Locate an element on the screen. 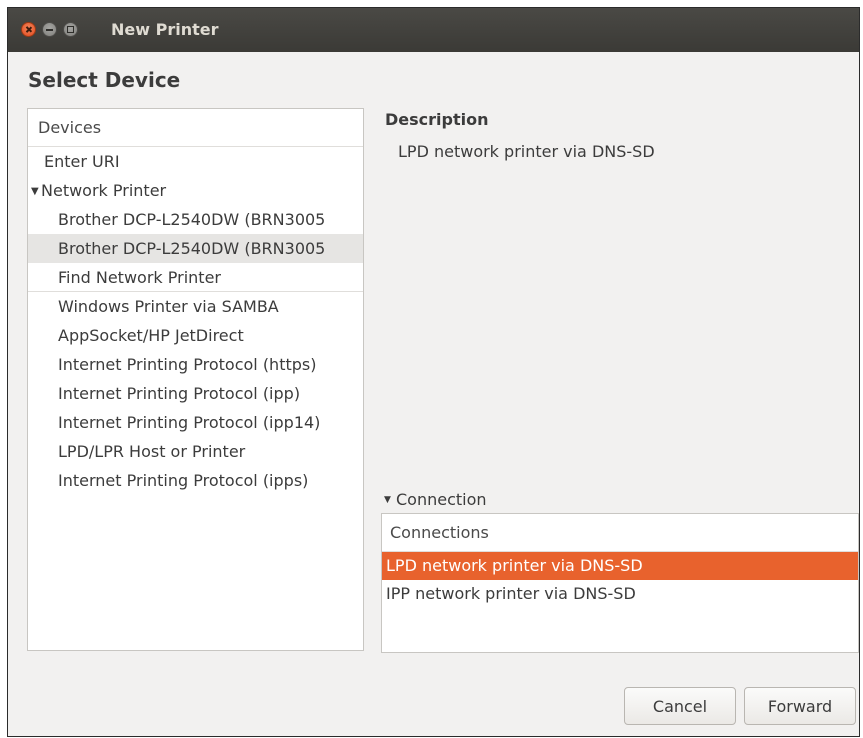 This screenshot has height=738, width=863. device-item-label: Enter URI is located at coordinates (82, 161).